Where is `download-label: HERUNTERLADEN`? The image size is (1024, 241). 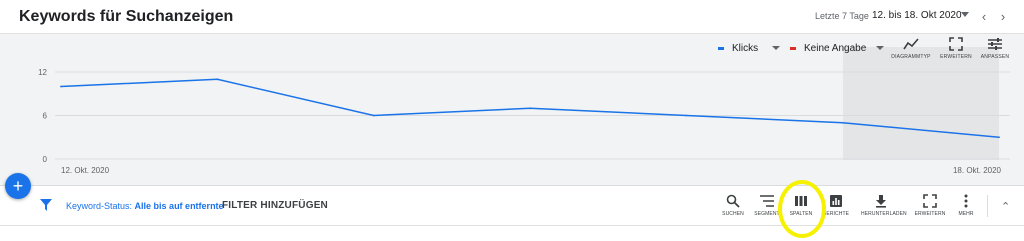
download-label: HERUNTERLADEN is located at coordinates (884, 214).